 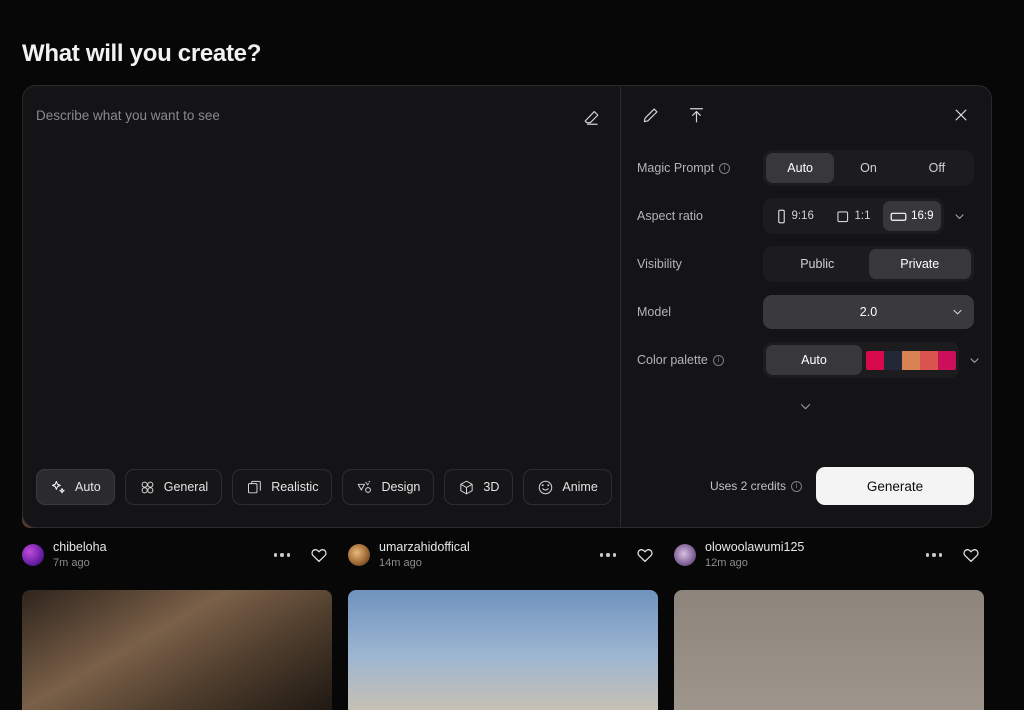 I want to click on setting-aspect-ratio: Aspect ratio 9:16 1:1 16:9, so click(x=805, y=216).